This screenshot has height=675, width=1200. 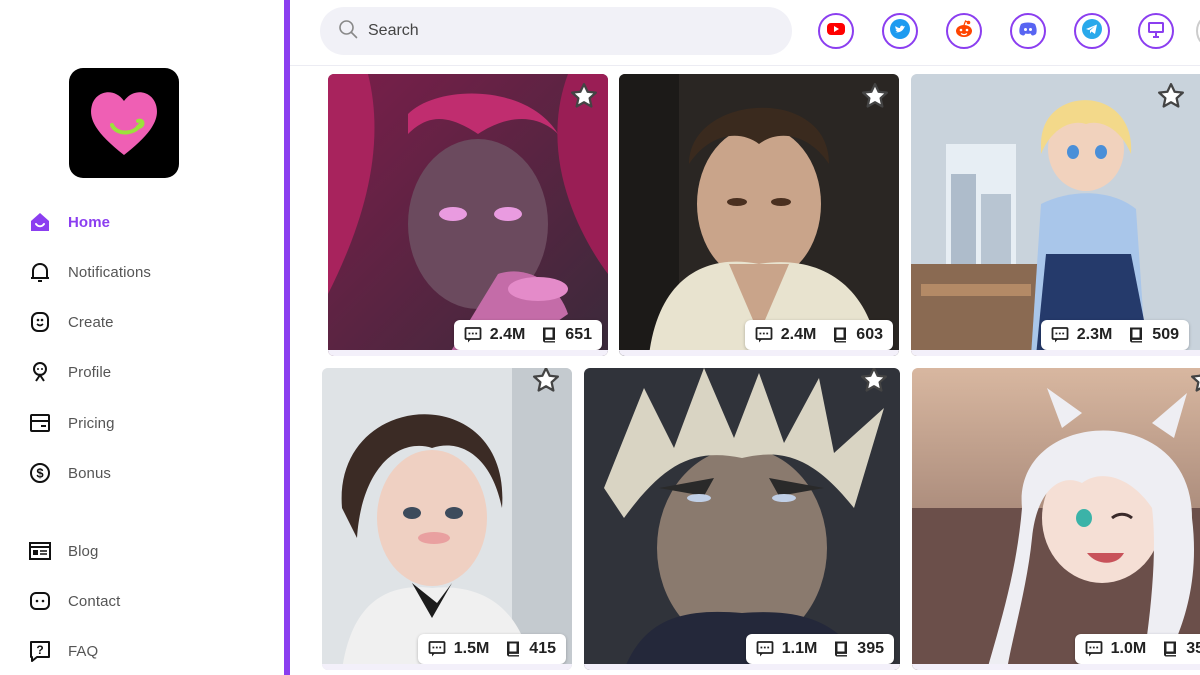 I want to click on more-social-button, so click(x=1198, y=31).